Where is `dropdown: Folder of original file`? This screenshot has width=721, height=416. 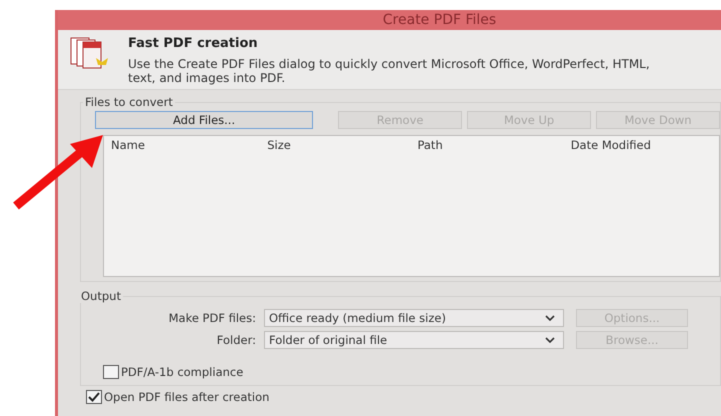
dropdown: Folder of original file is located at coordinates (414, 340).